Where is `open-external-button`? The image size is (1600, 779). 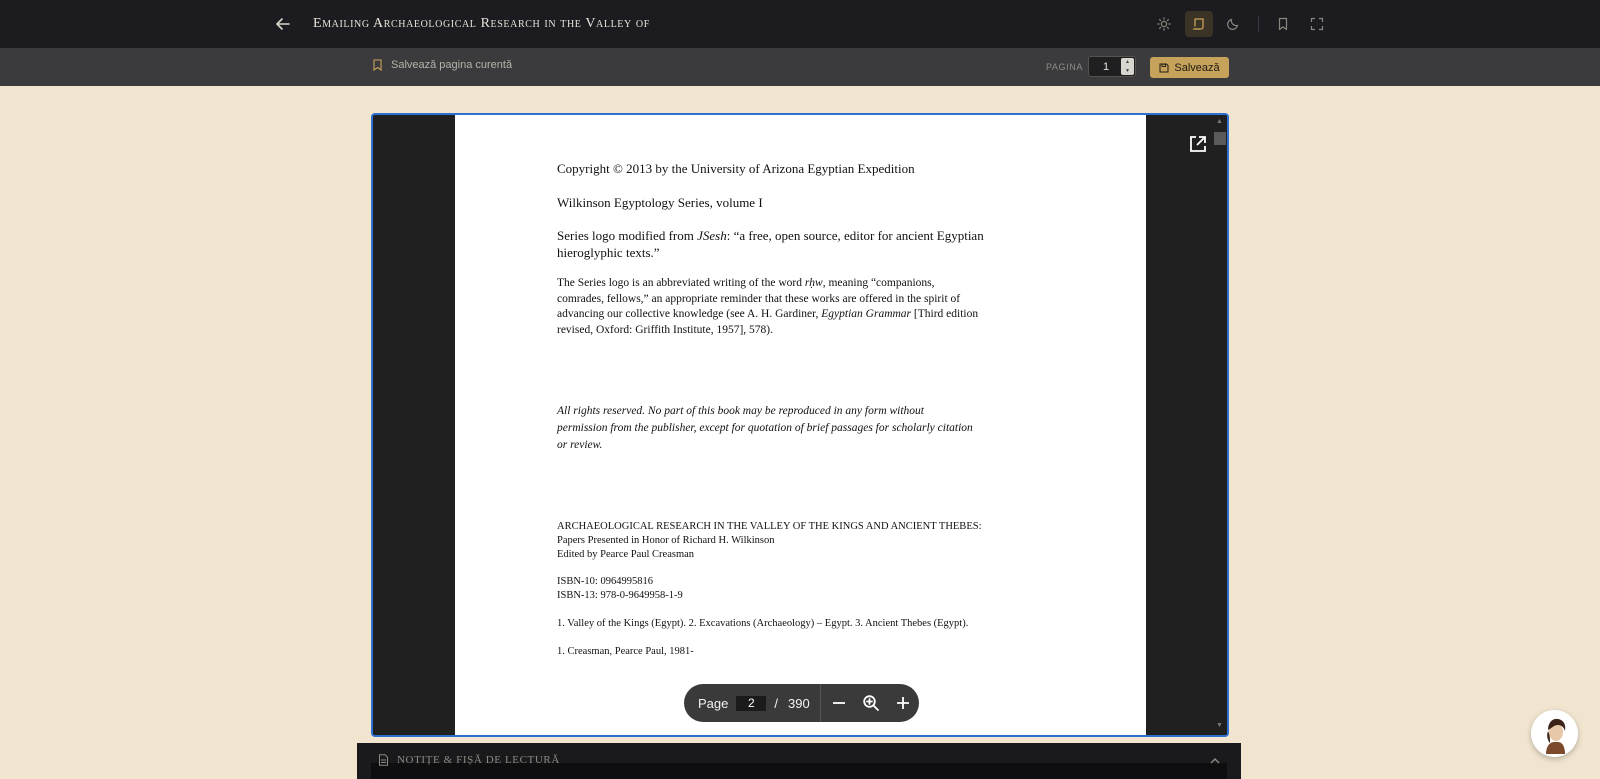 open-external-button is located at coordinates (1198, 144).